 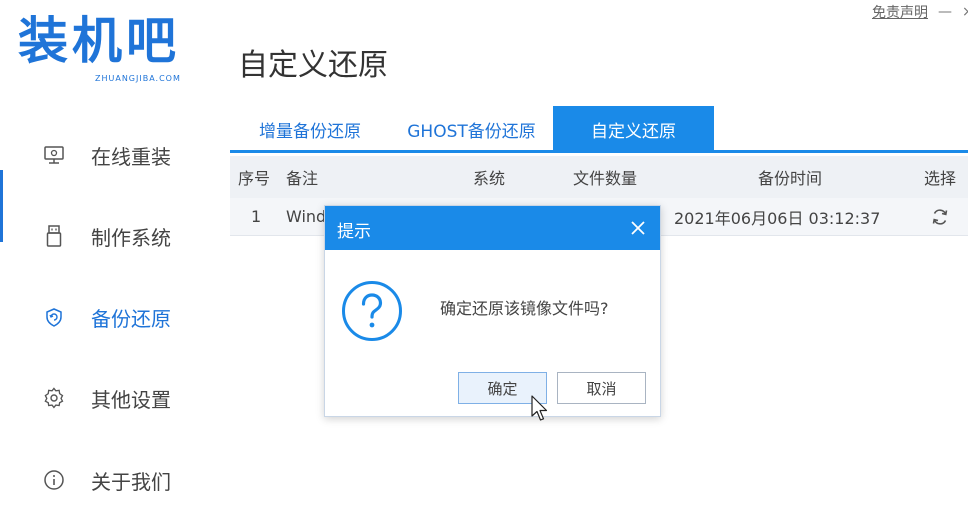 What do you see at coordinates (306, 216) in the screenshot?
I see `row-note: Wind` at bounding box center [306, 216].